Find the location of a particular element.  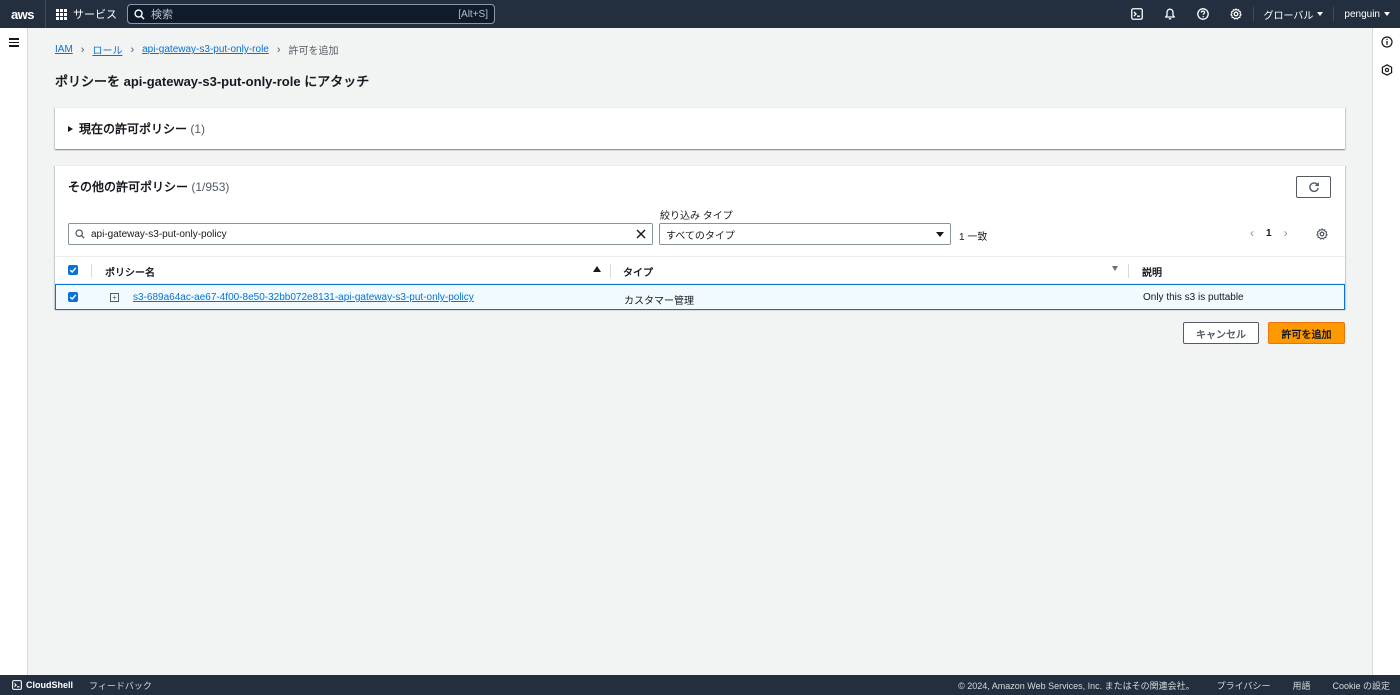

column-header-policy-name: ポリシー名 is located at coordinates (130, 271).